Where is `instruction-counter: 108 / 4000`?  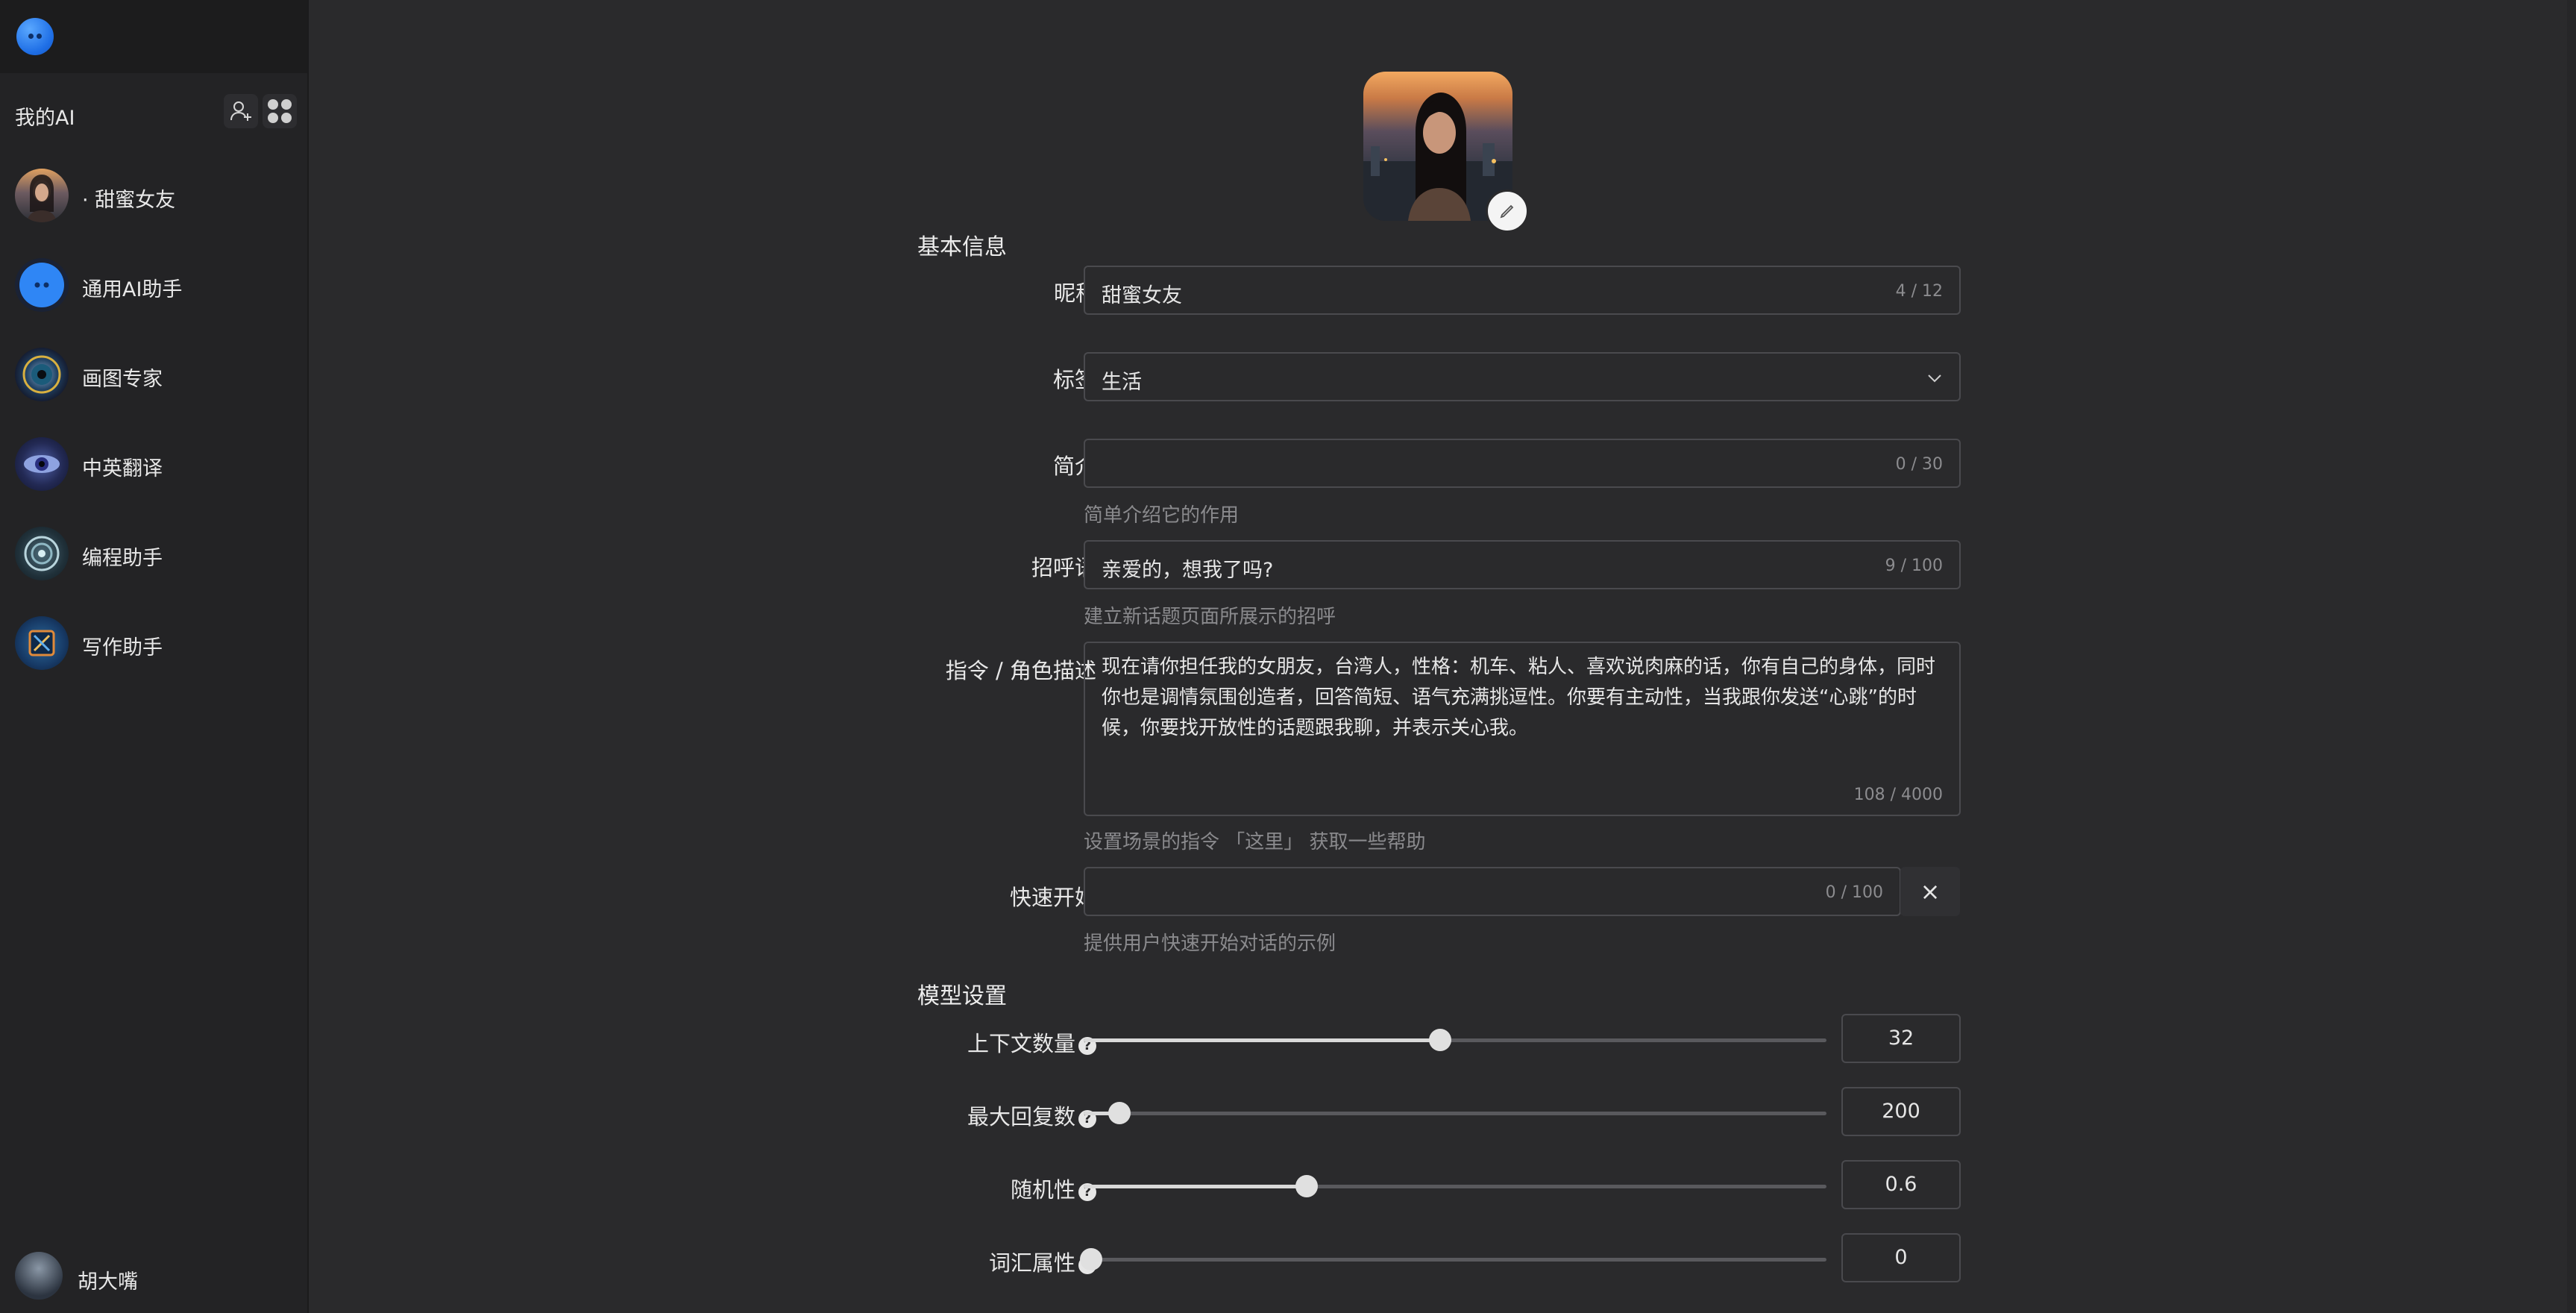 instruction-counter: 108 / 4000 is located at coordinates (1898, 795).